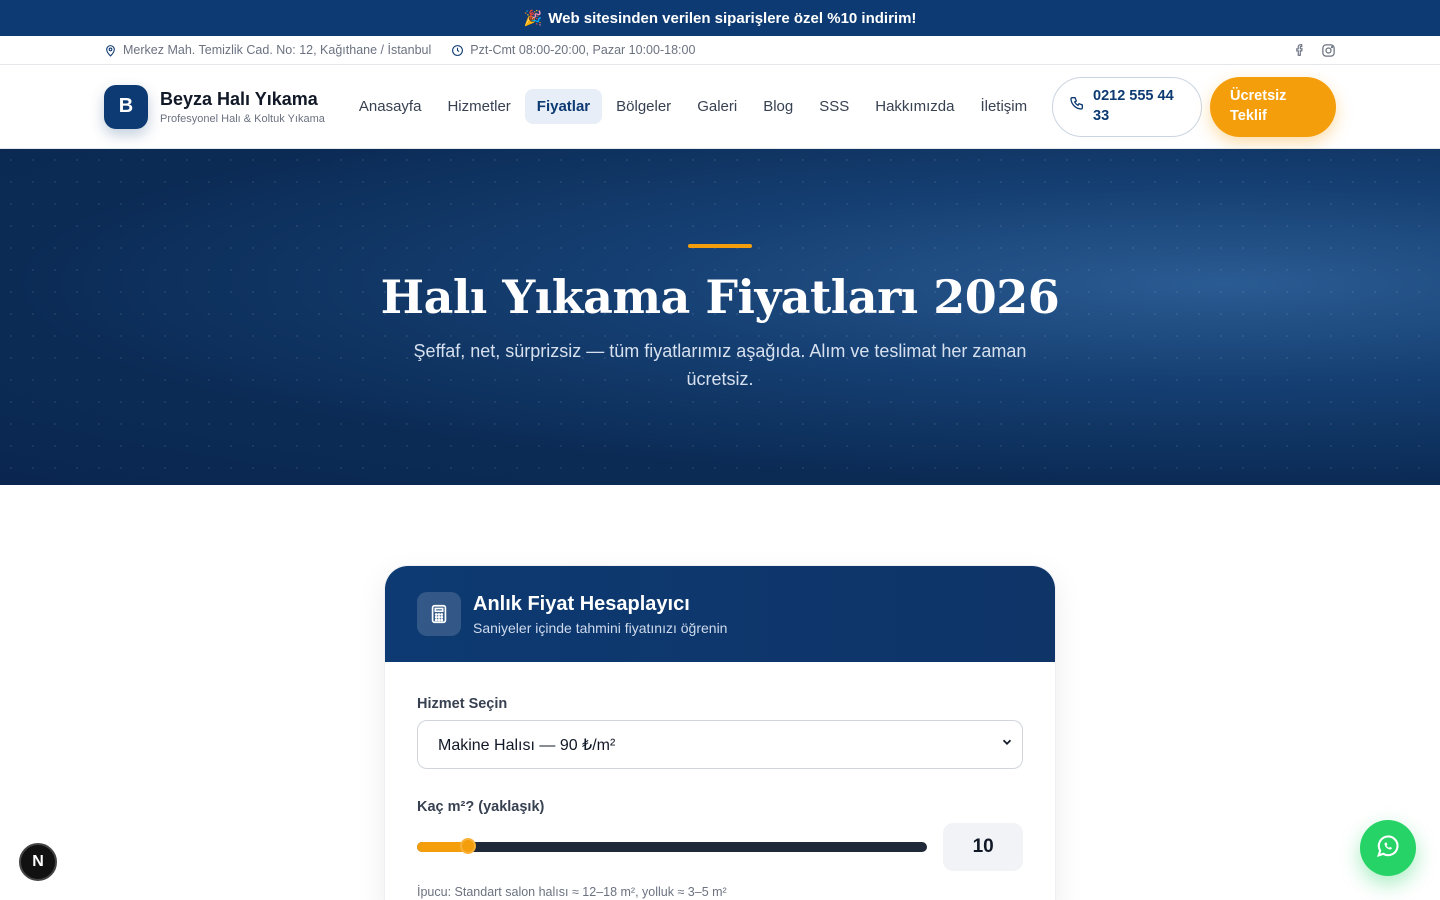 This screenshot has width=1440, height=900. I want to click on location-pin-icon, so click(110, 50).